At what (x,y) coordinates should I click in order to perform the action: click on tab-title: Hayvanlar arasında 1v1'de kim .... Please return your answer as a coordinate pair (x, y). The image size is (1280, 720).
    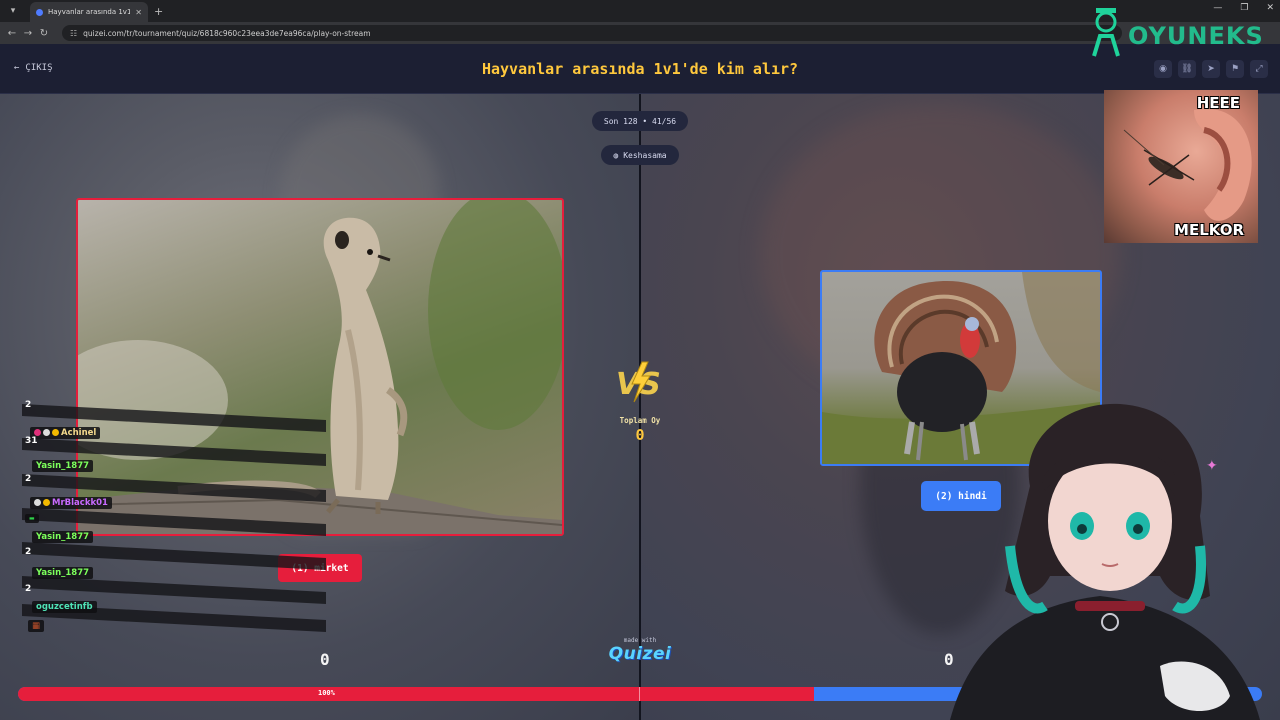
    Looking at the image, I should click on (89, 12).